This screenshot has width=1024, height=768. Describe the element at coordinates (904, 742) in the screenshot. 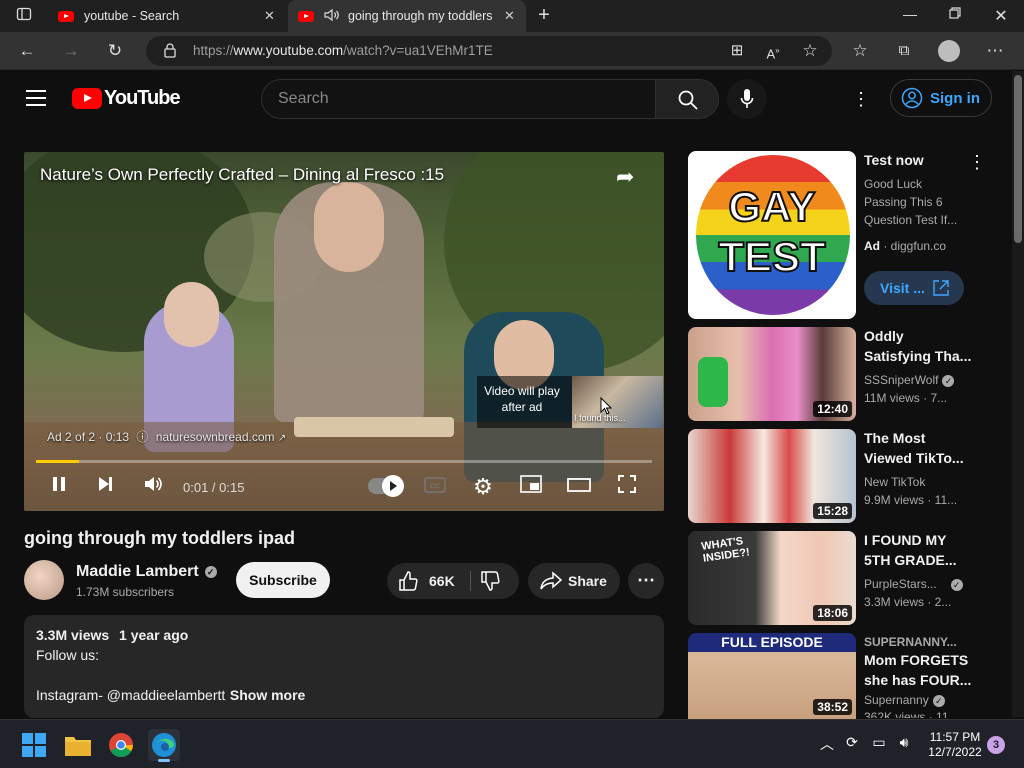

I see `volume-tray-icon: 🔊︎` at that location.